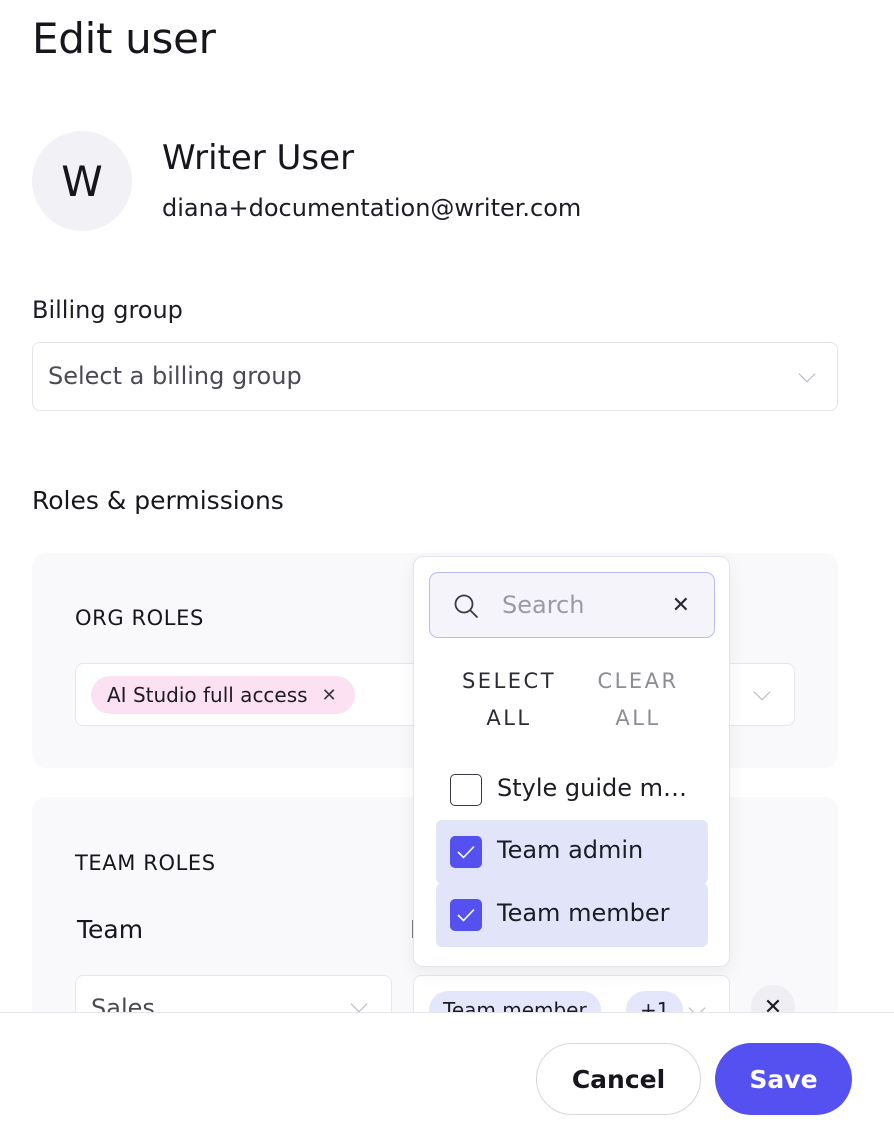  I want to click on option-label: Team admin, so click(570, 850).